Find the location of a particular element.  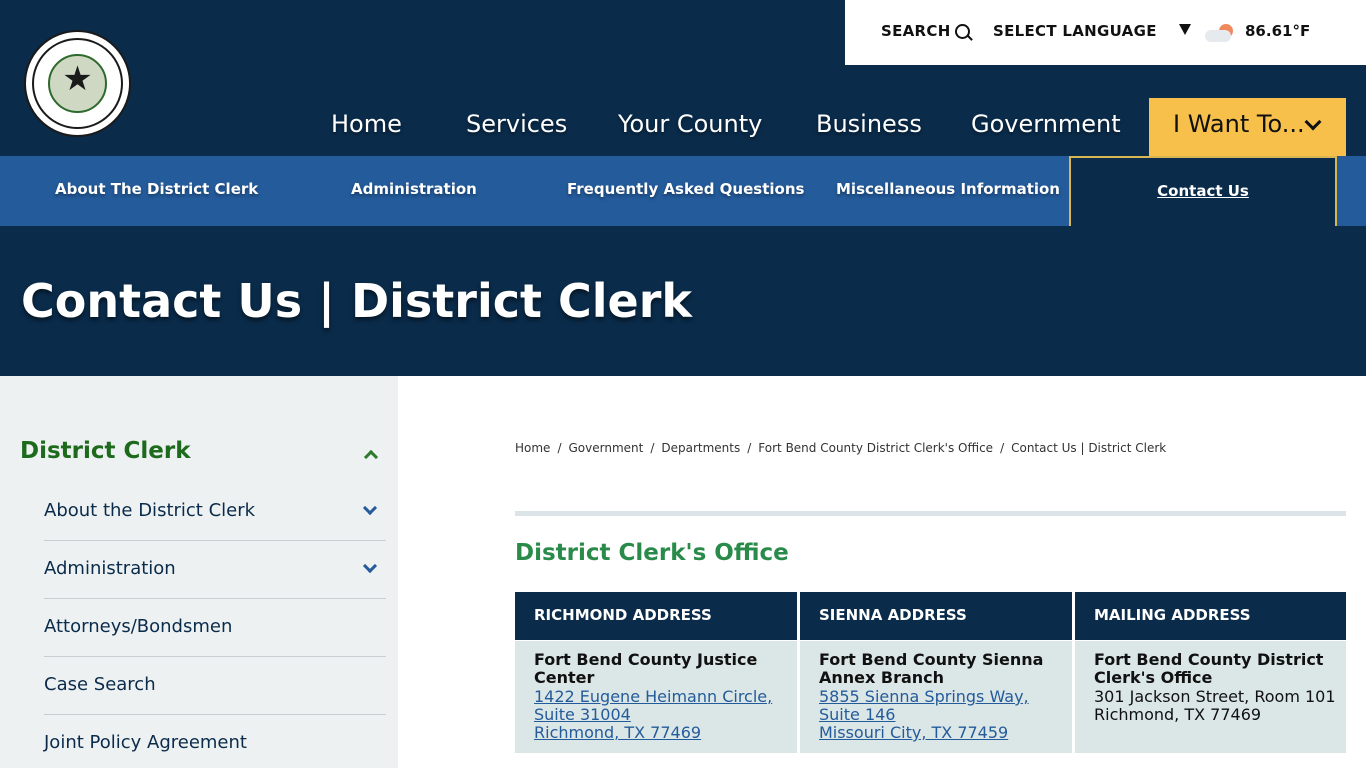

weather-icon is located at coordinates (1222, 32).